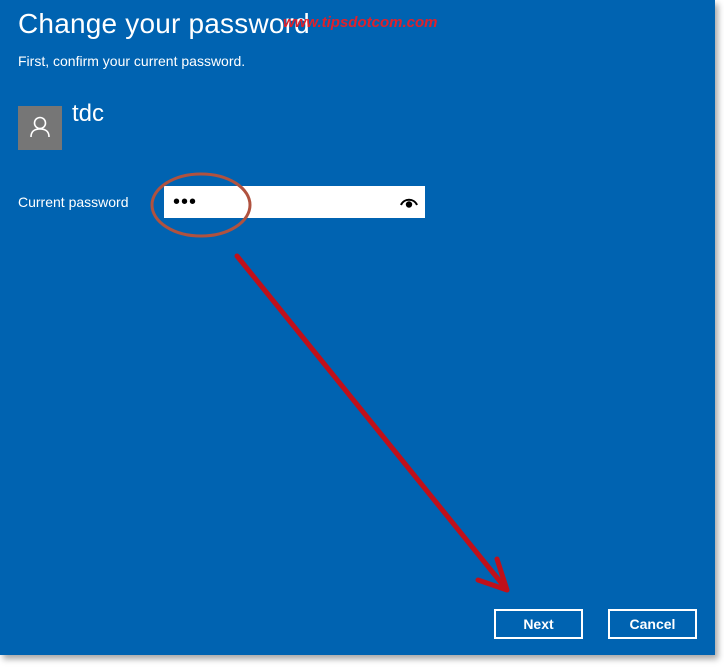  What do you see at coordinates (132, 61) in the screenshot?
I see `subtitle-text: First, confirm your current password.` at bounding box center [132, 61].